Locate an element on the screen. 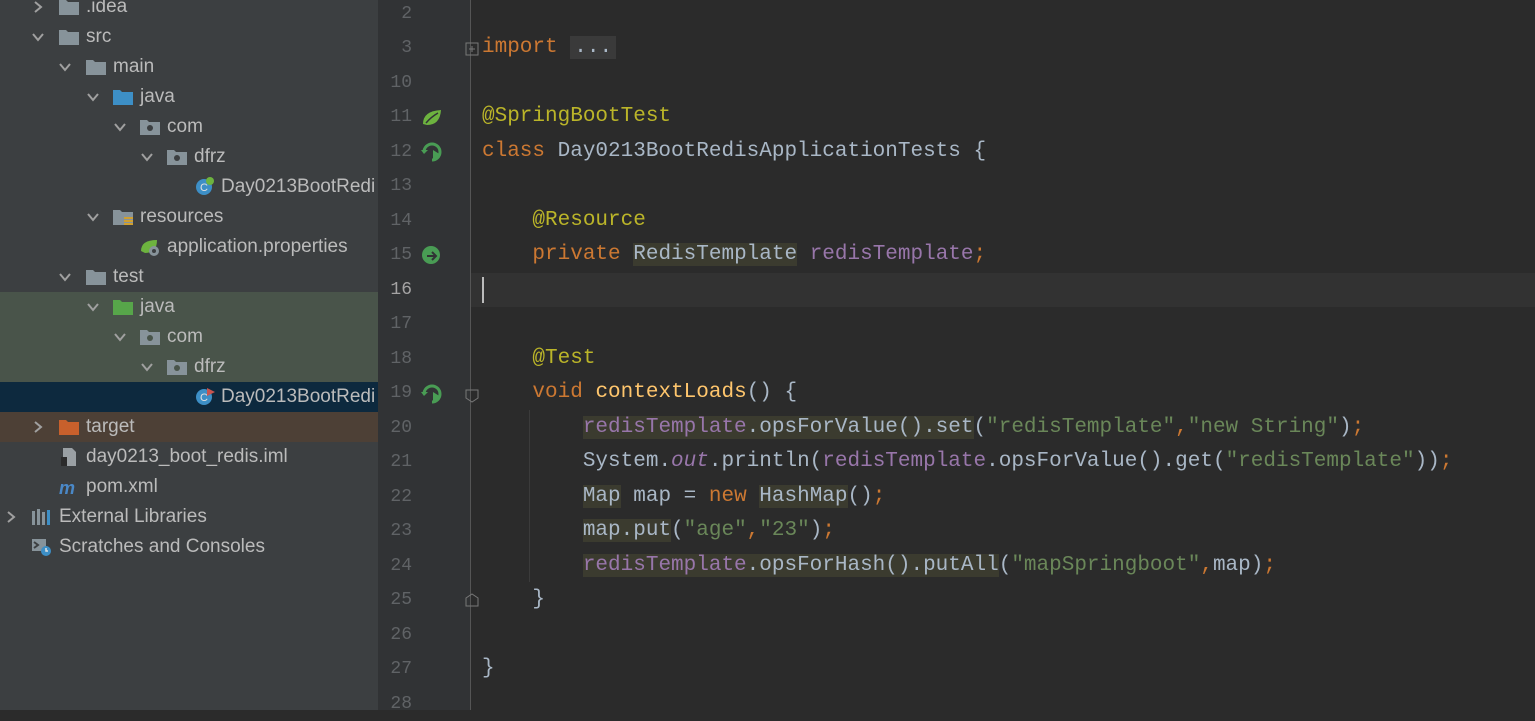 The height and width of the screenshot is (721, 1535). tree-item-main-dfrz: dfrz is located at coordinates (189, 157).